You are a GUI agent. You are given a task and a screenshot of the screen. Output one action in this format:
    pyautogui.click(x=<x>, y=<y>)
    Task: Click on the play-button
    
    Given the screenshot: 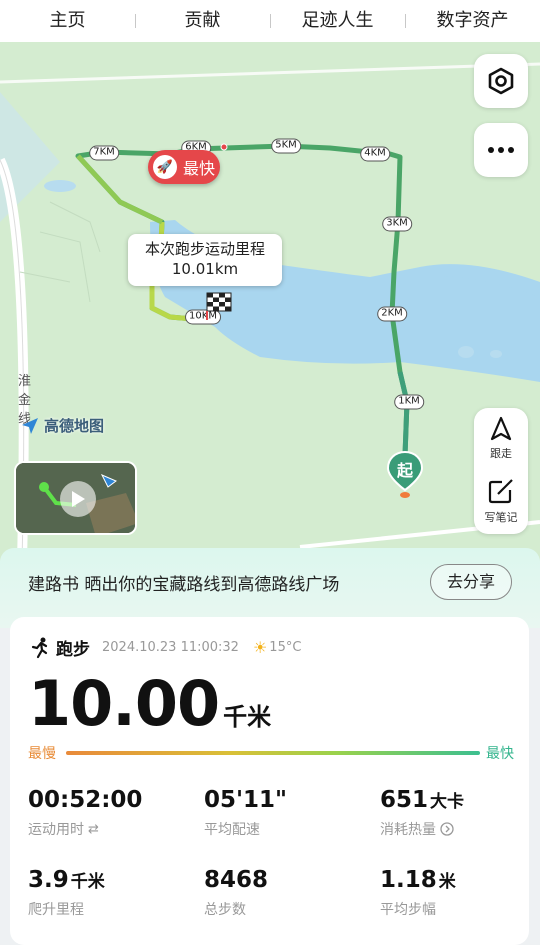 What is the action you would take?
    pyautogui.click(x=78, y=499)
    